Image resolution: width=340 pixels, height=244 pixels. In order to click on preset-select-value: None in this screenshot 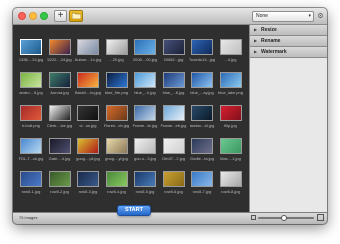, I will do `click(262, 16)`.